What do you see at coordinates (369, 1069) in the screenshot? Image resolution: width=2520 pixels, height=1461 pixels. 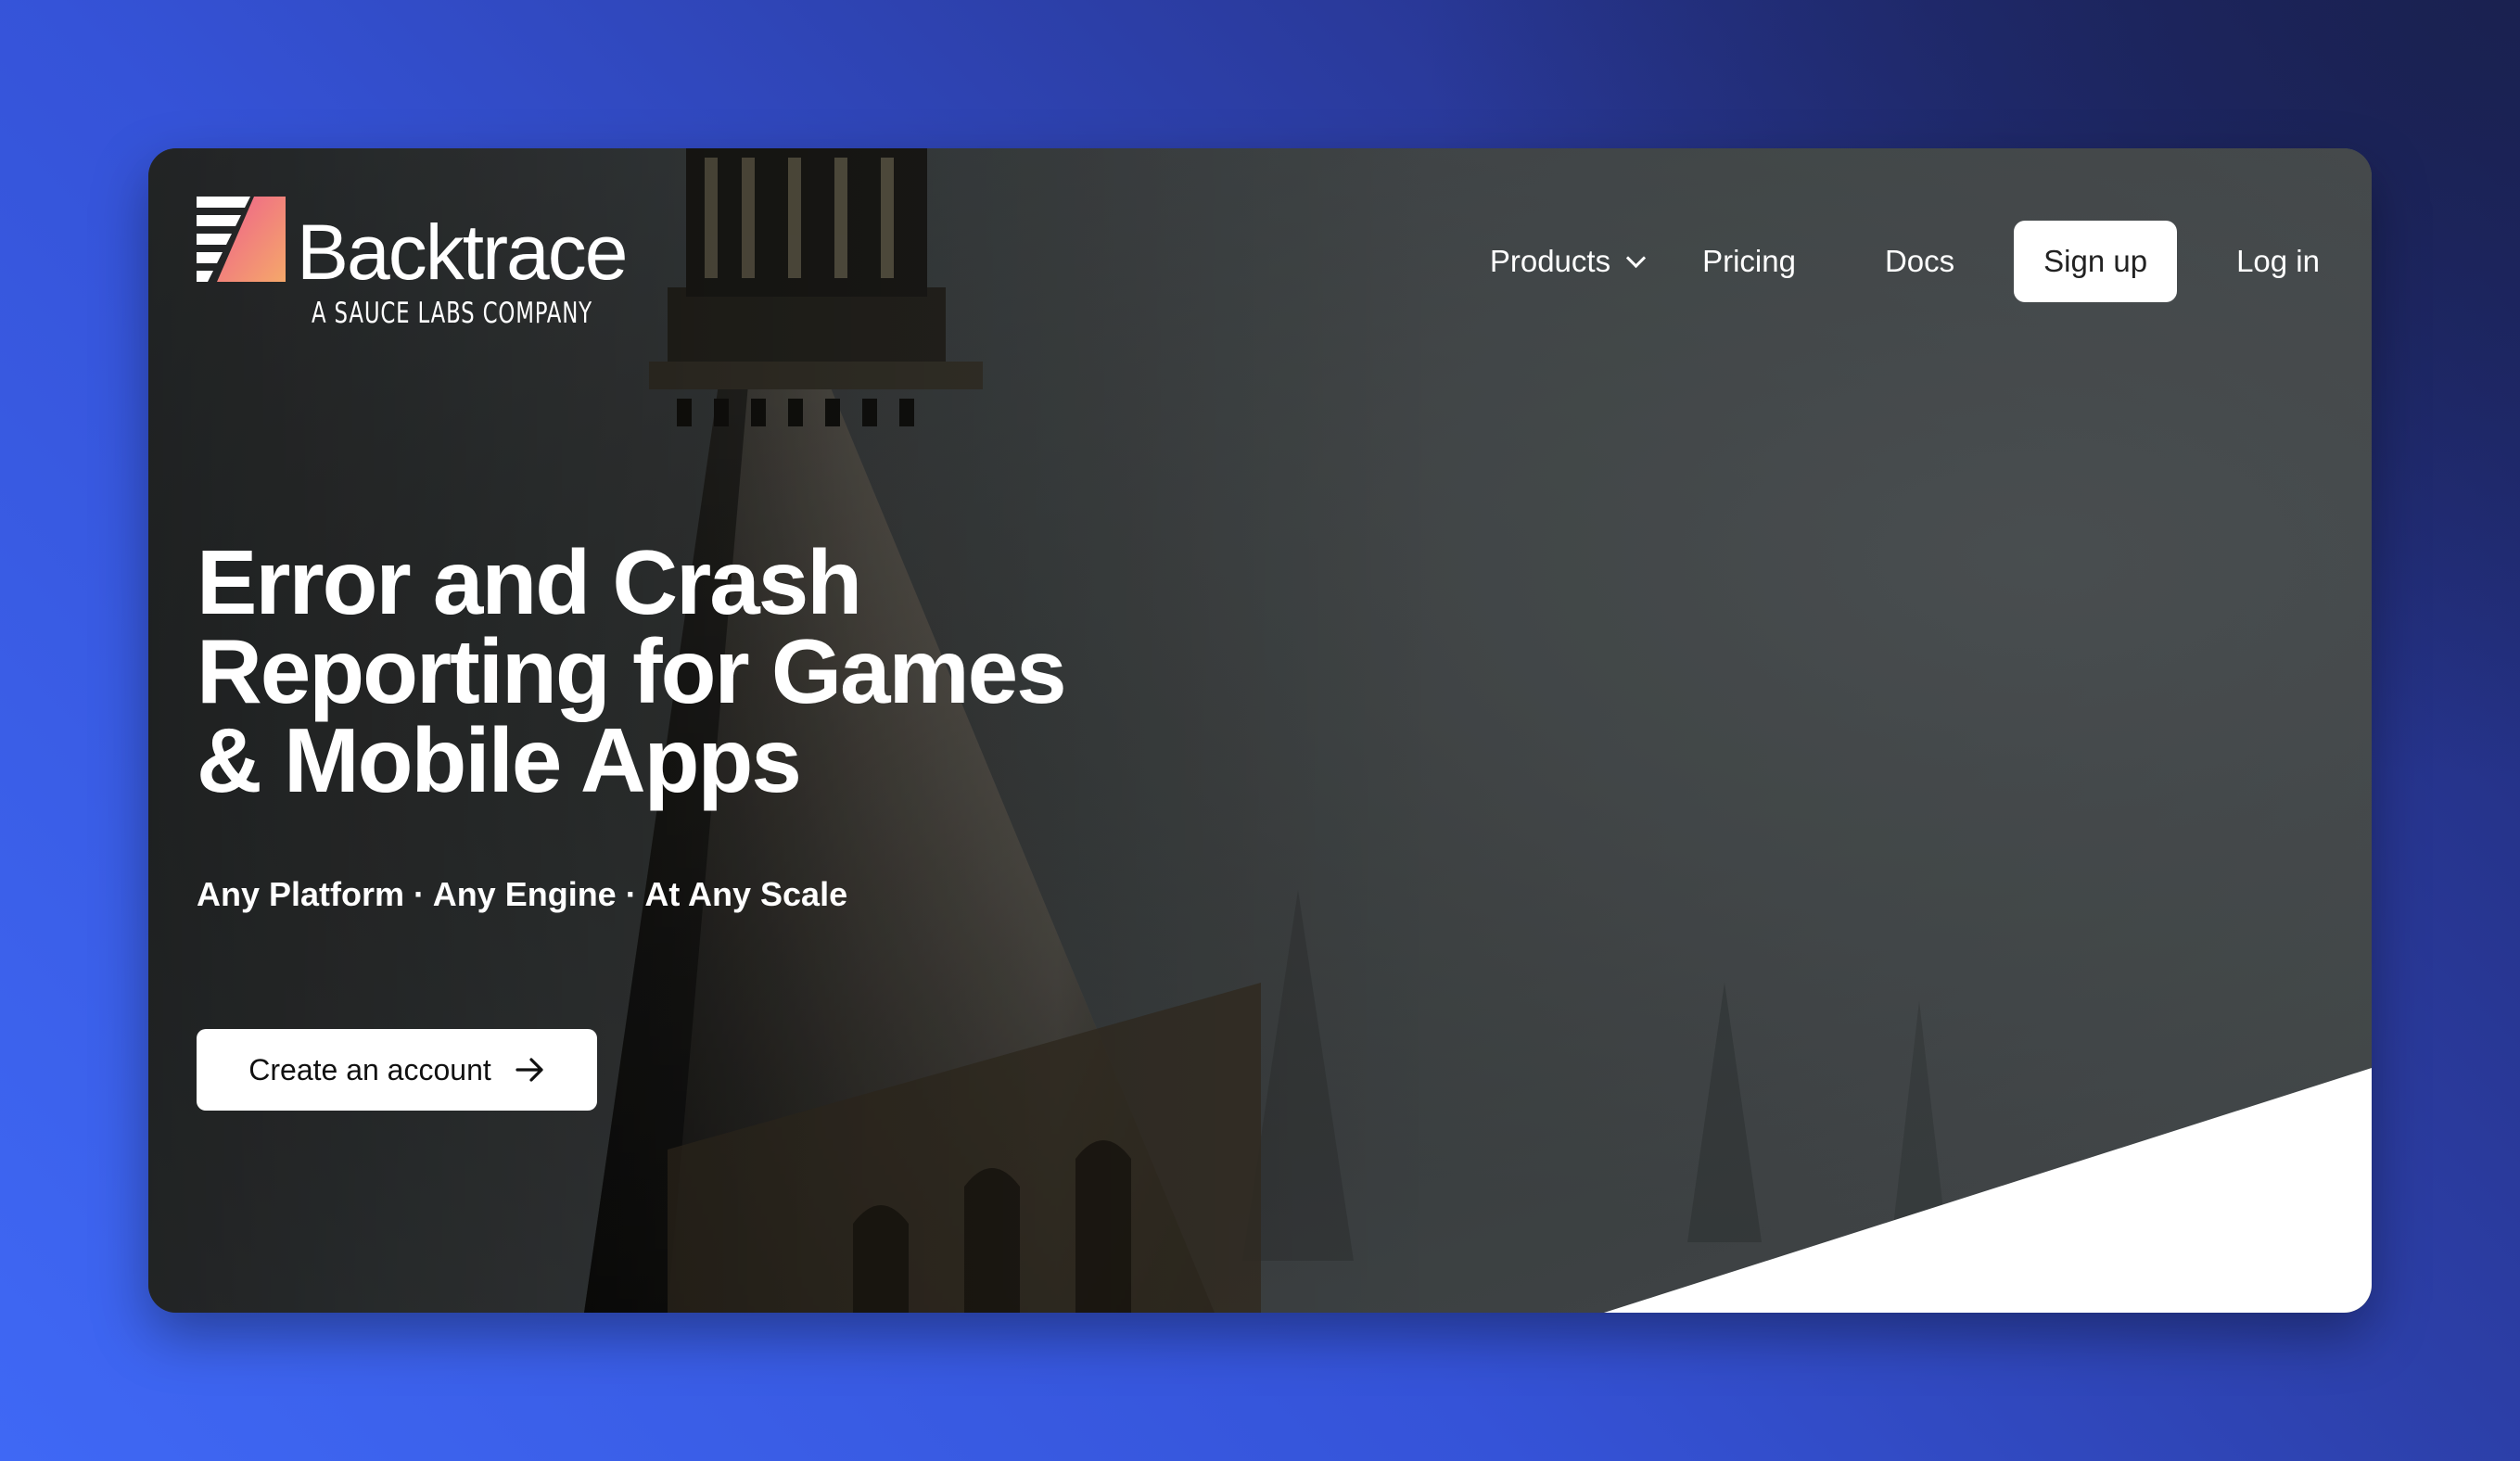 I see `create-account-label: Create an account` at bounding box center [369, 1069].